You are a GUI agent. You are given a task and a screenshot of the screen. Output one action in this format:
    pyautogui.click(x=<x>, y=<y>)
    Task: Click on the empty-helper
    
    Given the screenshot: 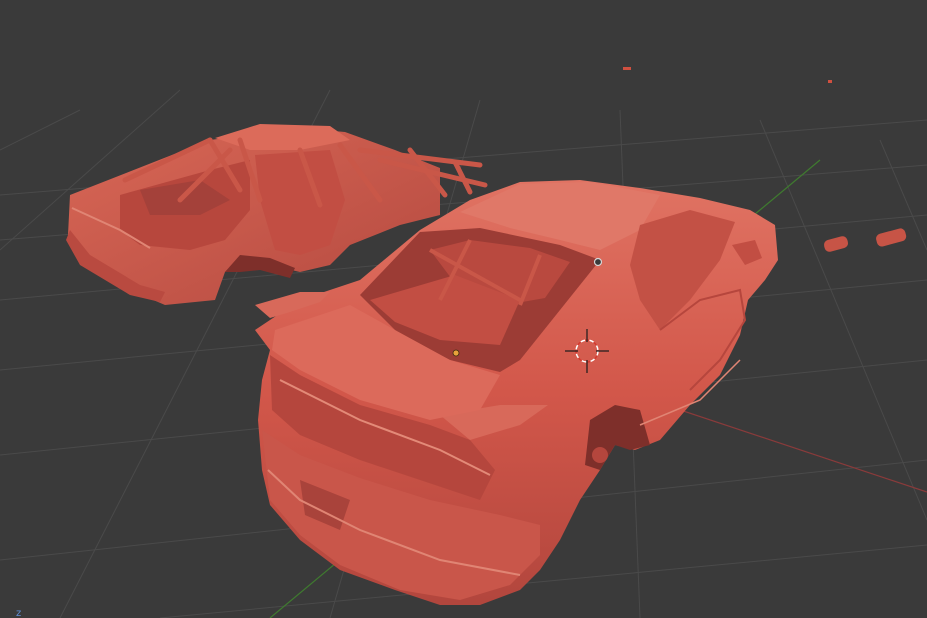 What is the action you would take?
    pyautogui.click(x=830, y=81)
    